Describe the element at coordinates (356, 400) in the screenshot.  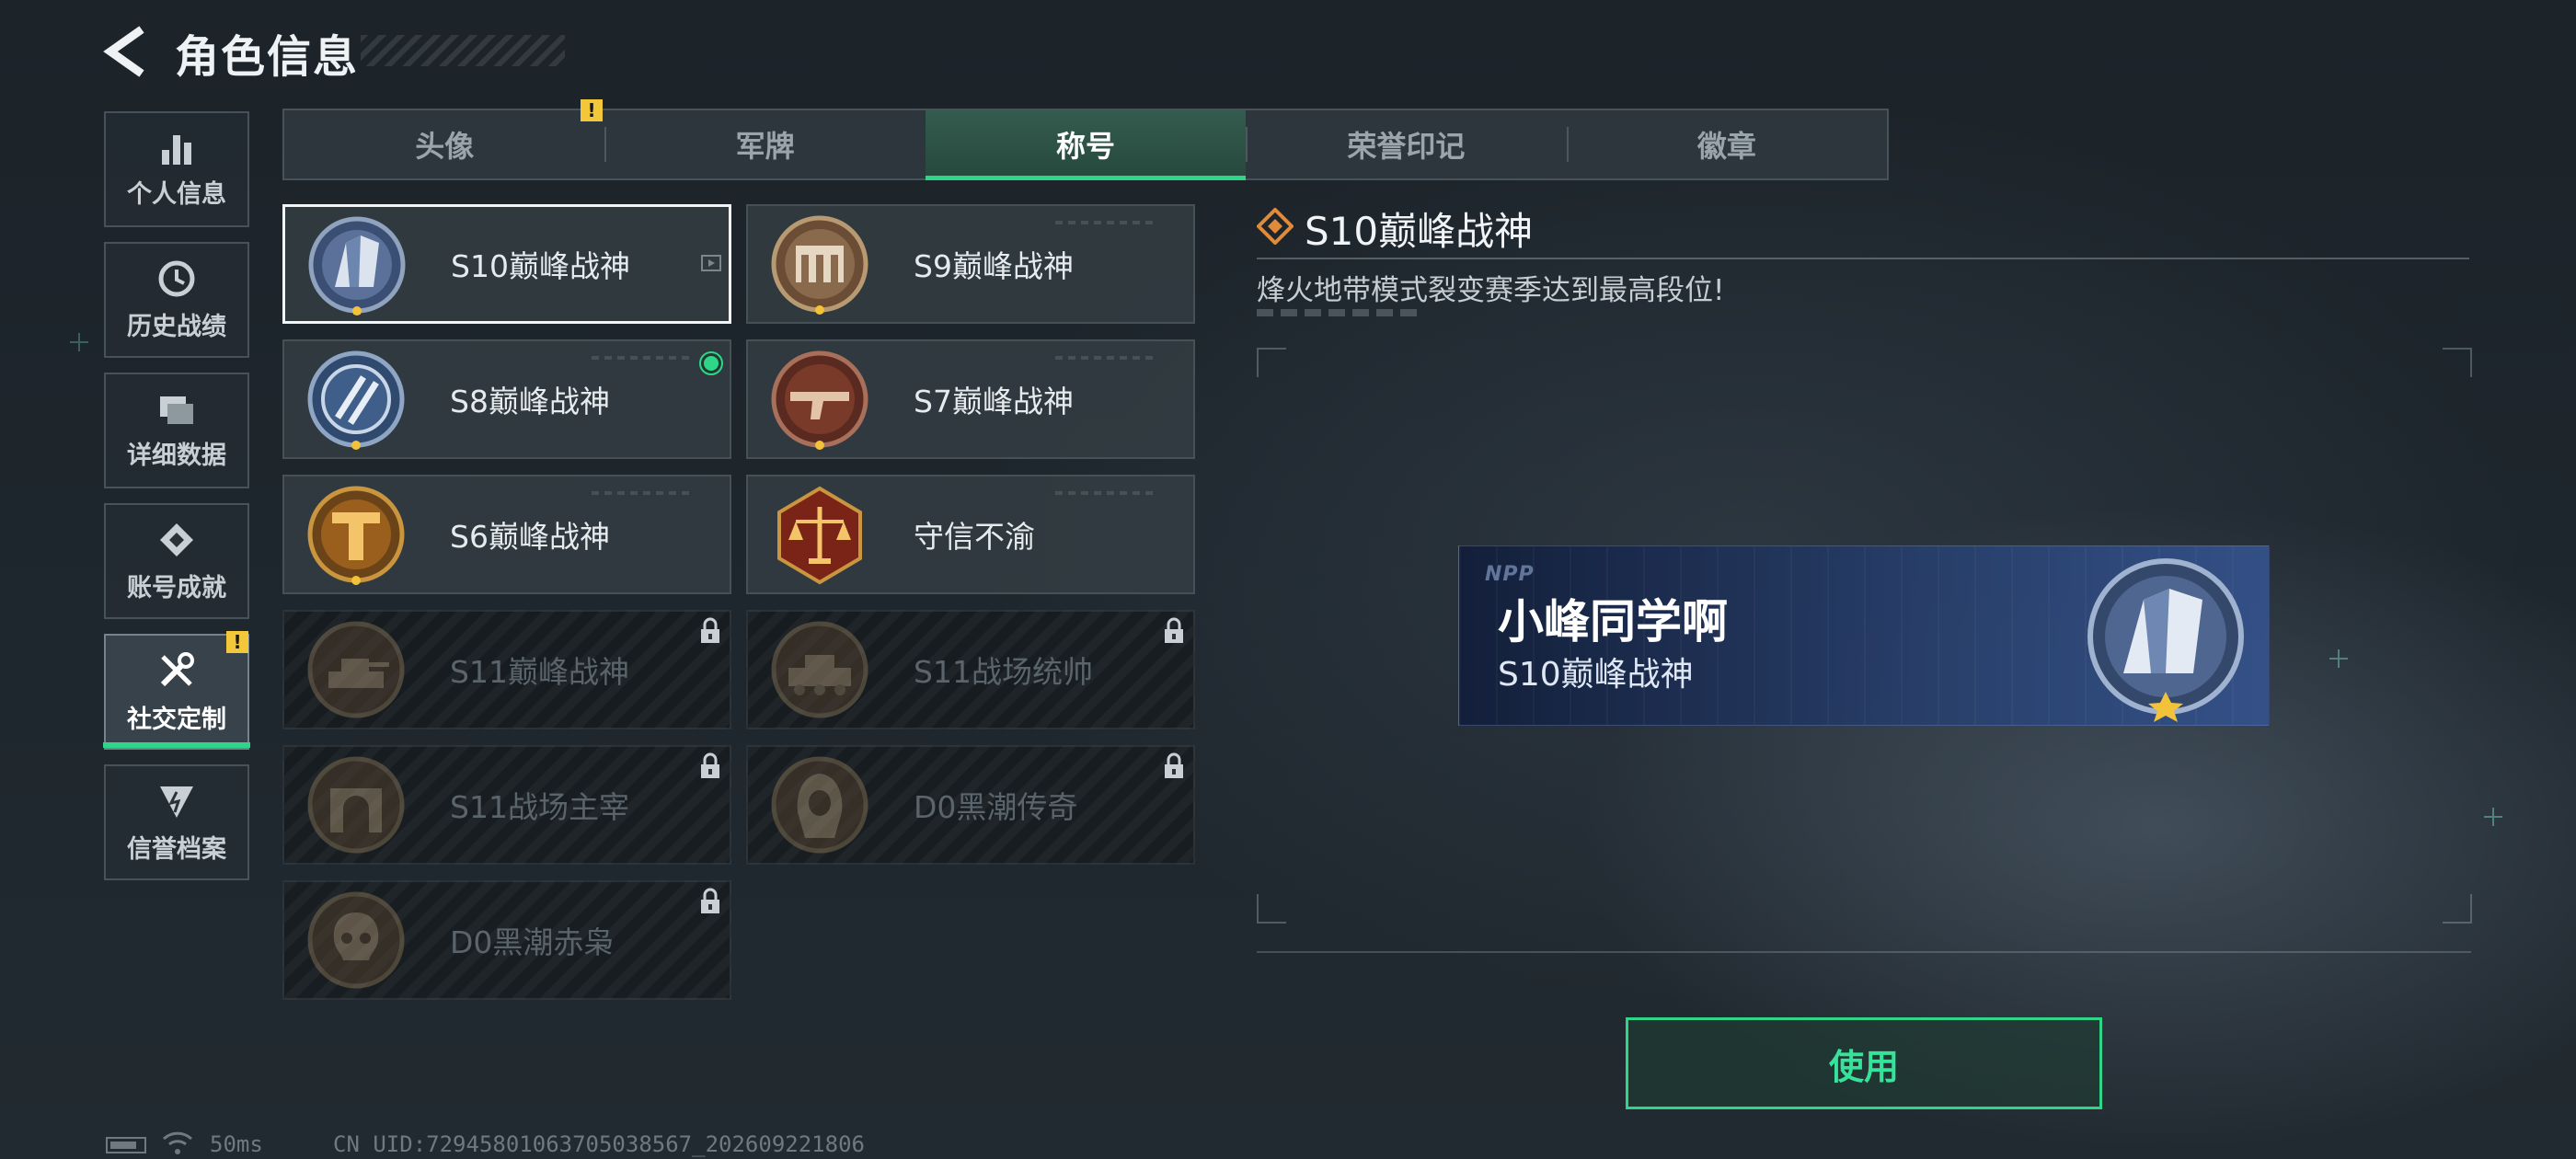
I see `s8-medal-icon` at that location.